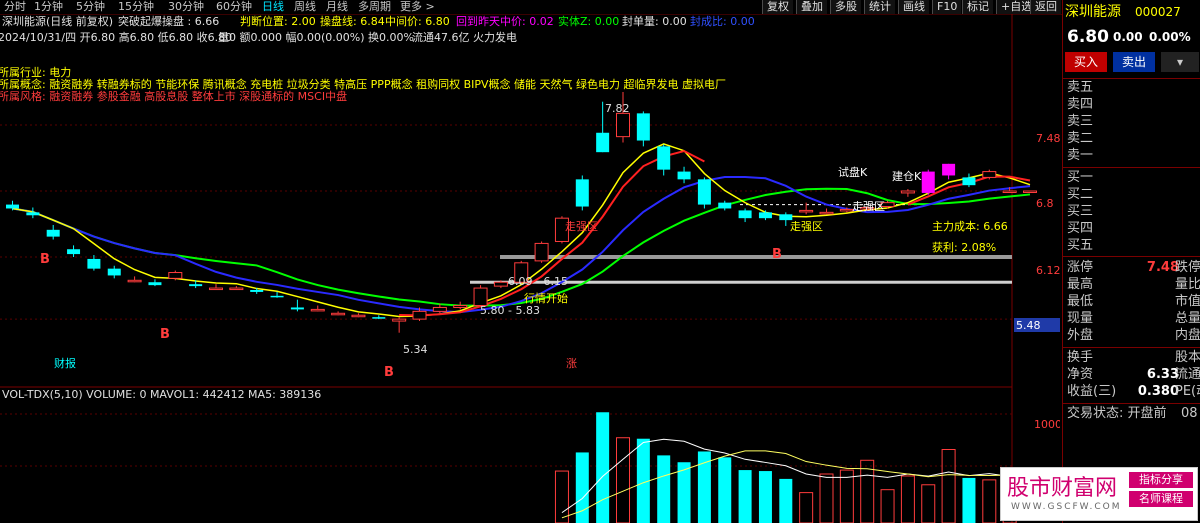 Image resolution: width=1200 pixels, height=523 pixels. I want to click on stock-name: 深圳能源, so click(1093, 12).